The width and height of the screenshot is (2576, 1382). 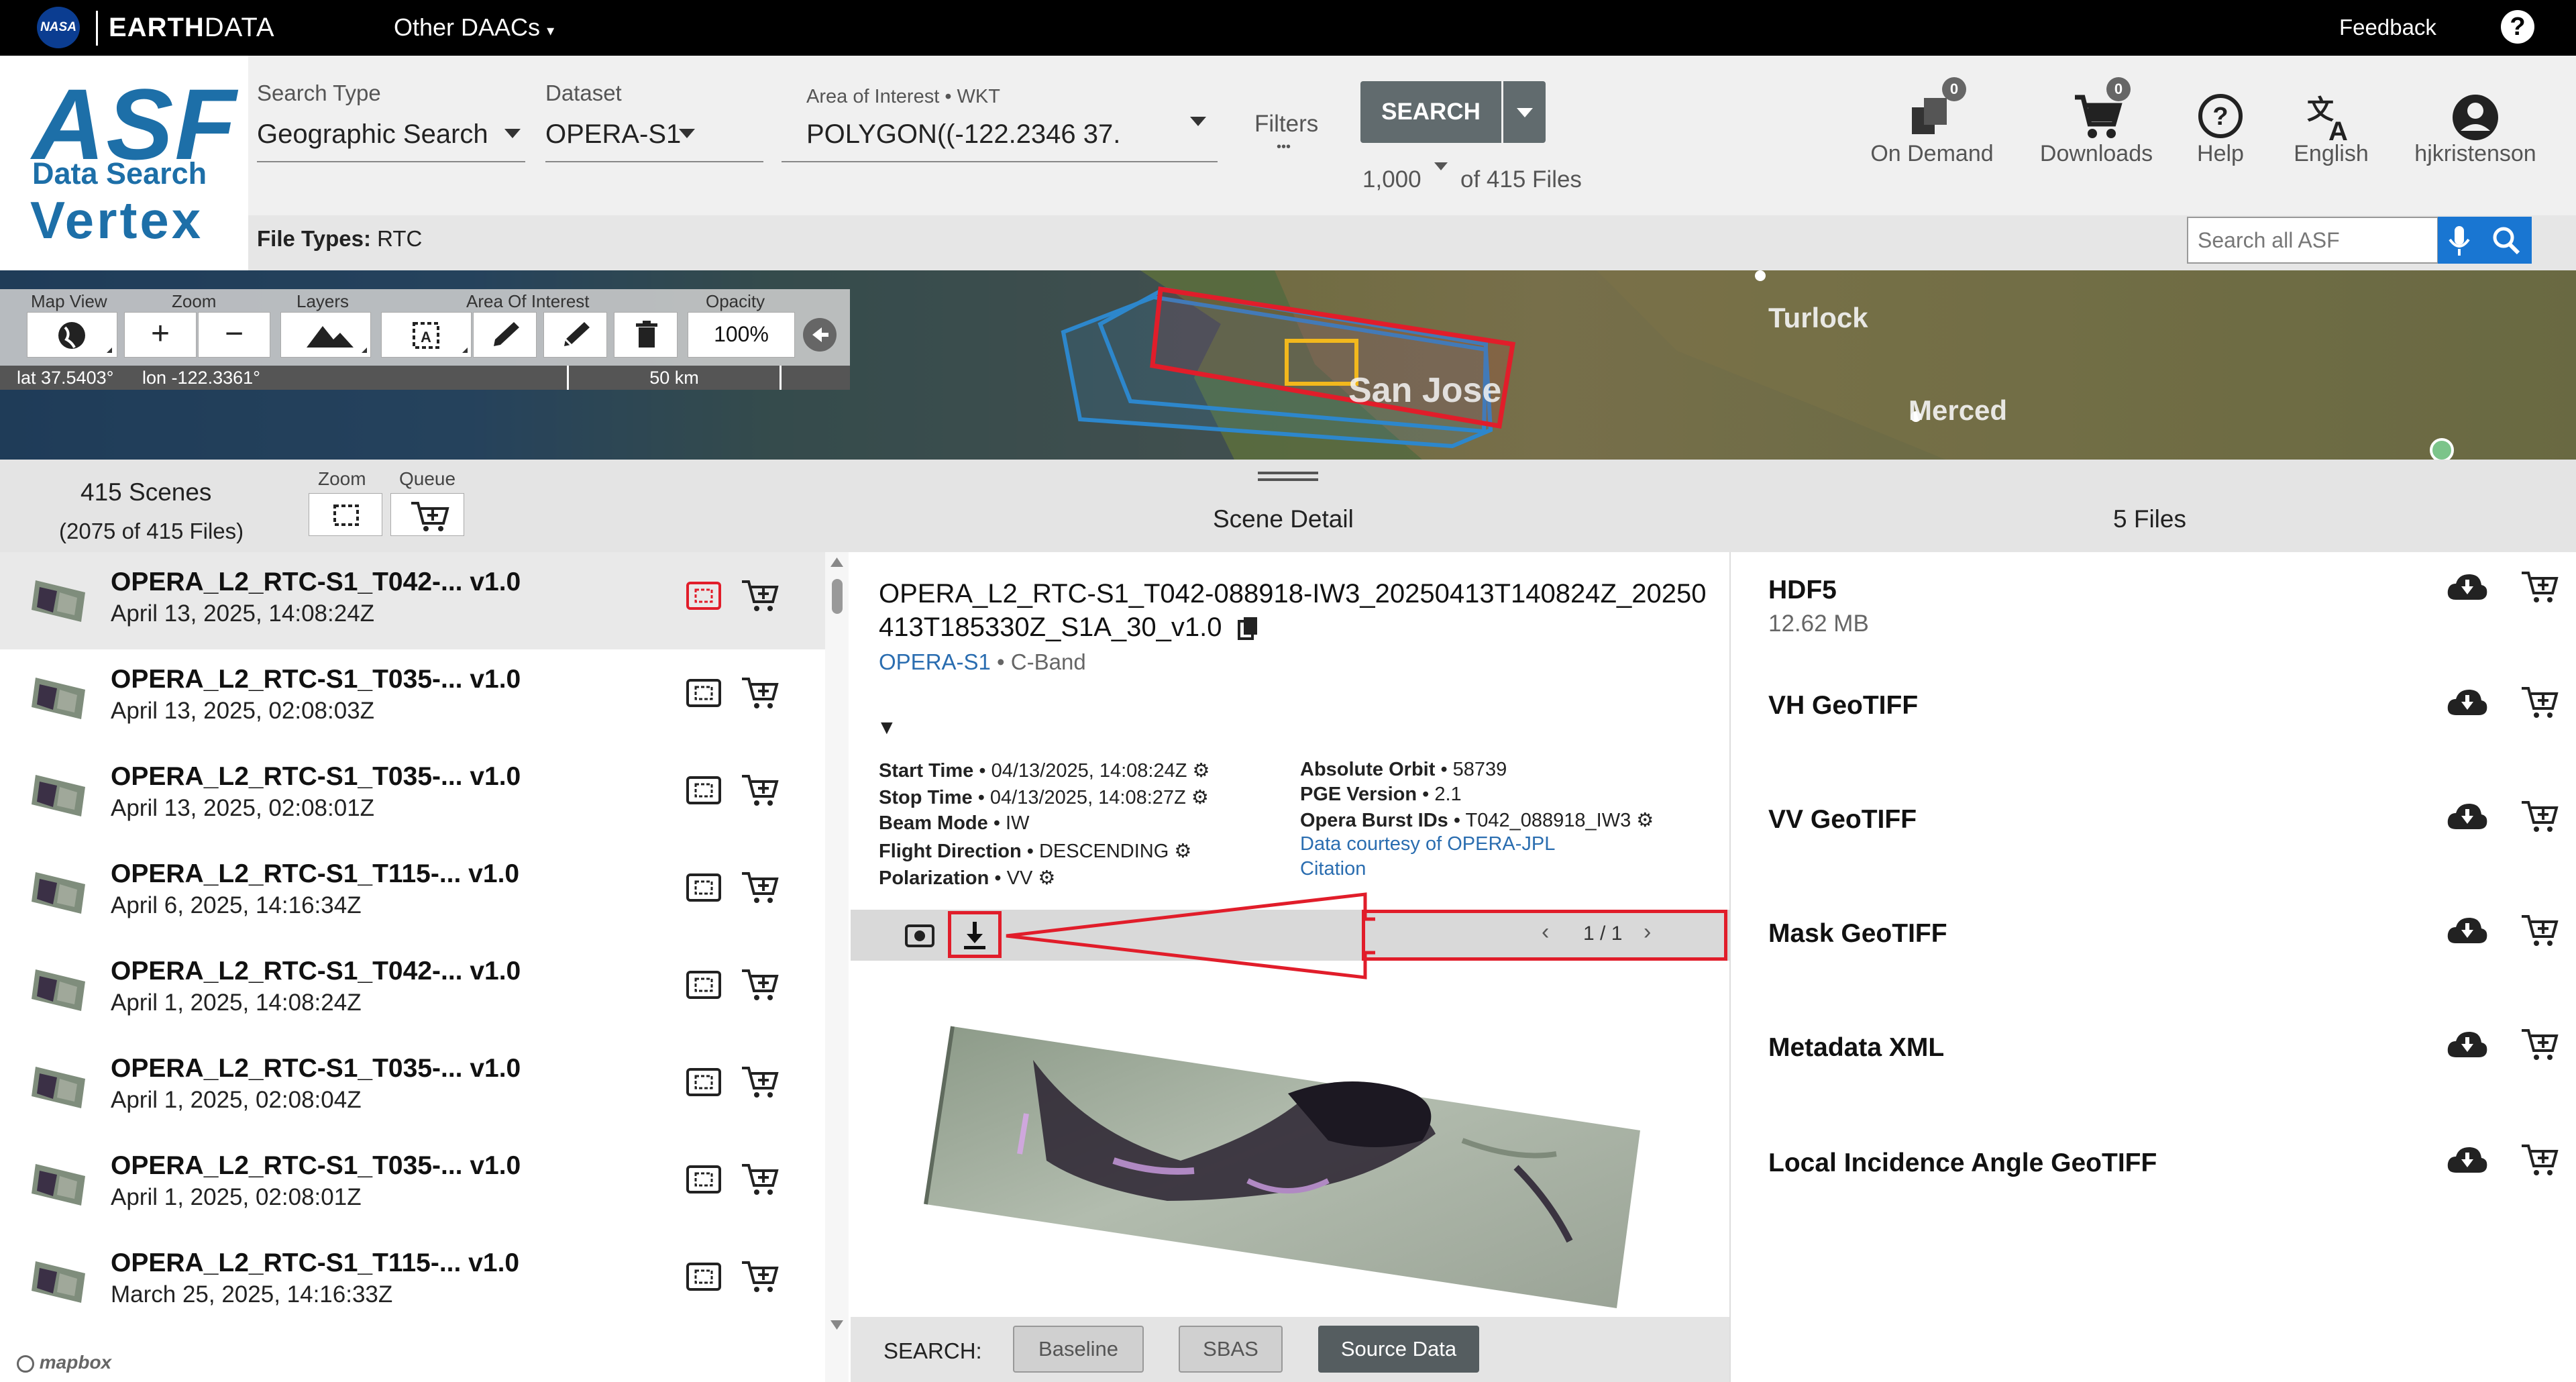 What do you see at coordinates (64, 1362) in the screenshot?
I see `mapbox-attribution: mapbox` at bounding box center [64, 1362].